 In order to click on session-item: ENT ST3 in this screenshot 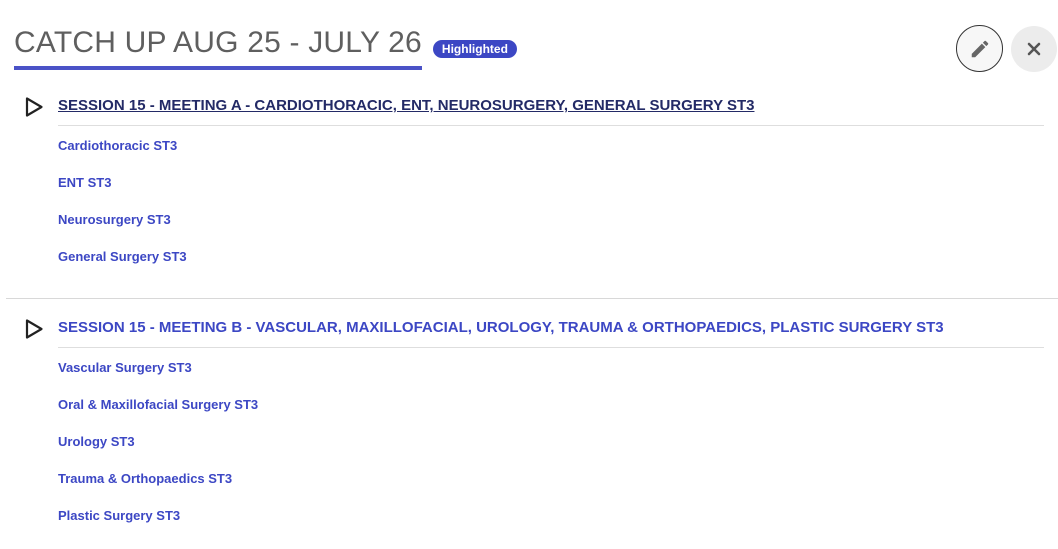, I will do `click(122, 193)`.